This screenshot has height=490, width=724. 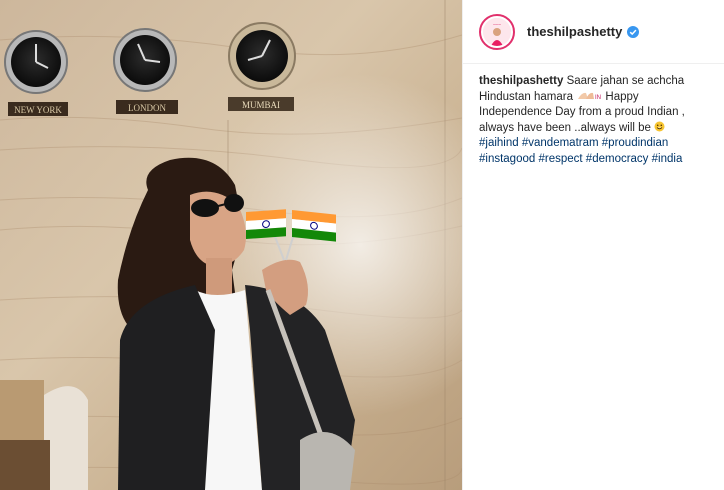 I want to click on plaque-label-london: LONDON, so click(x=147, y=108).